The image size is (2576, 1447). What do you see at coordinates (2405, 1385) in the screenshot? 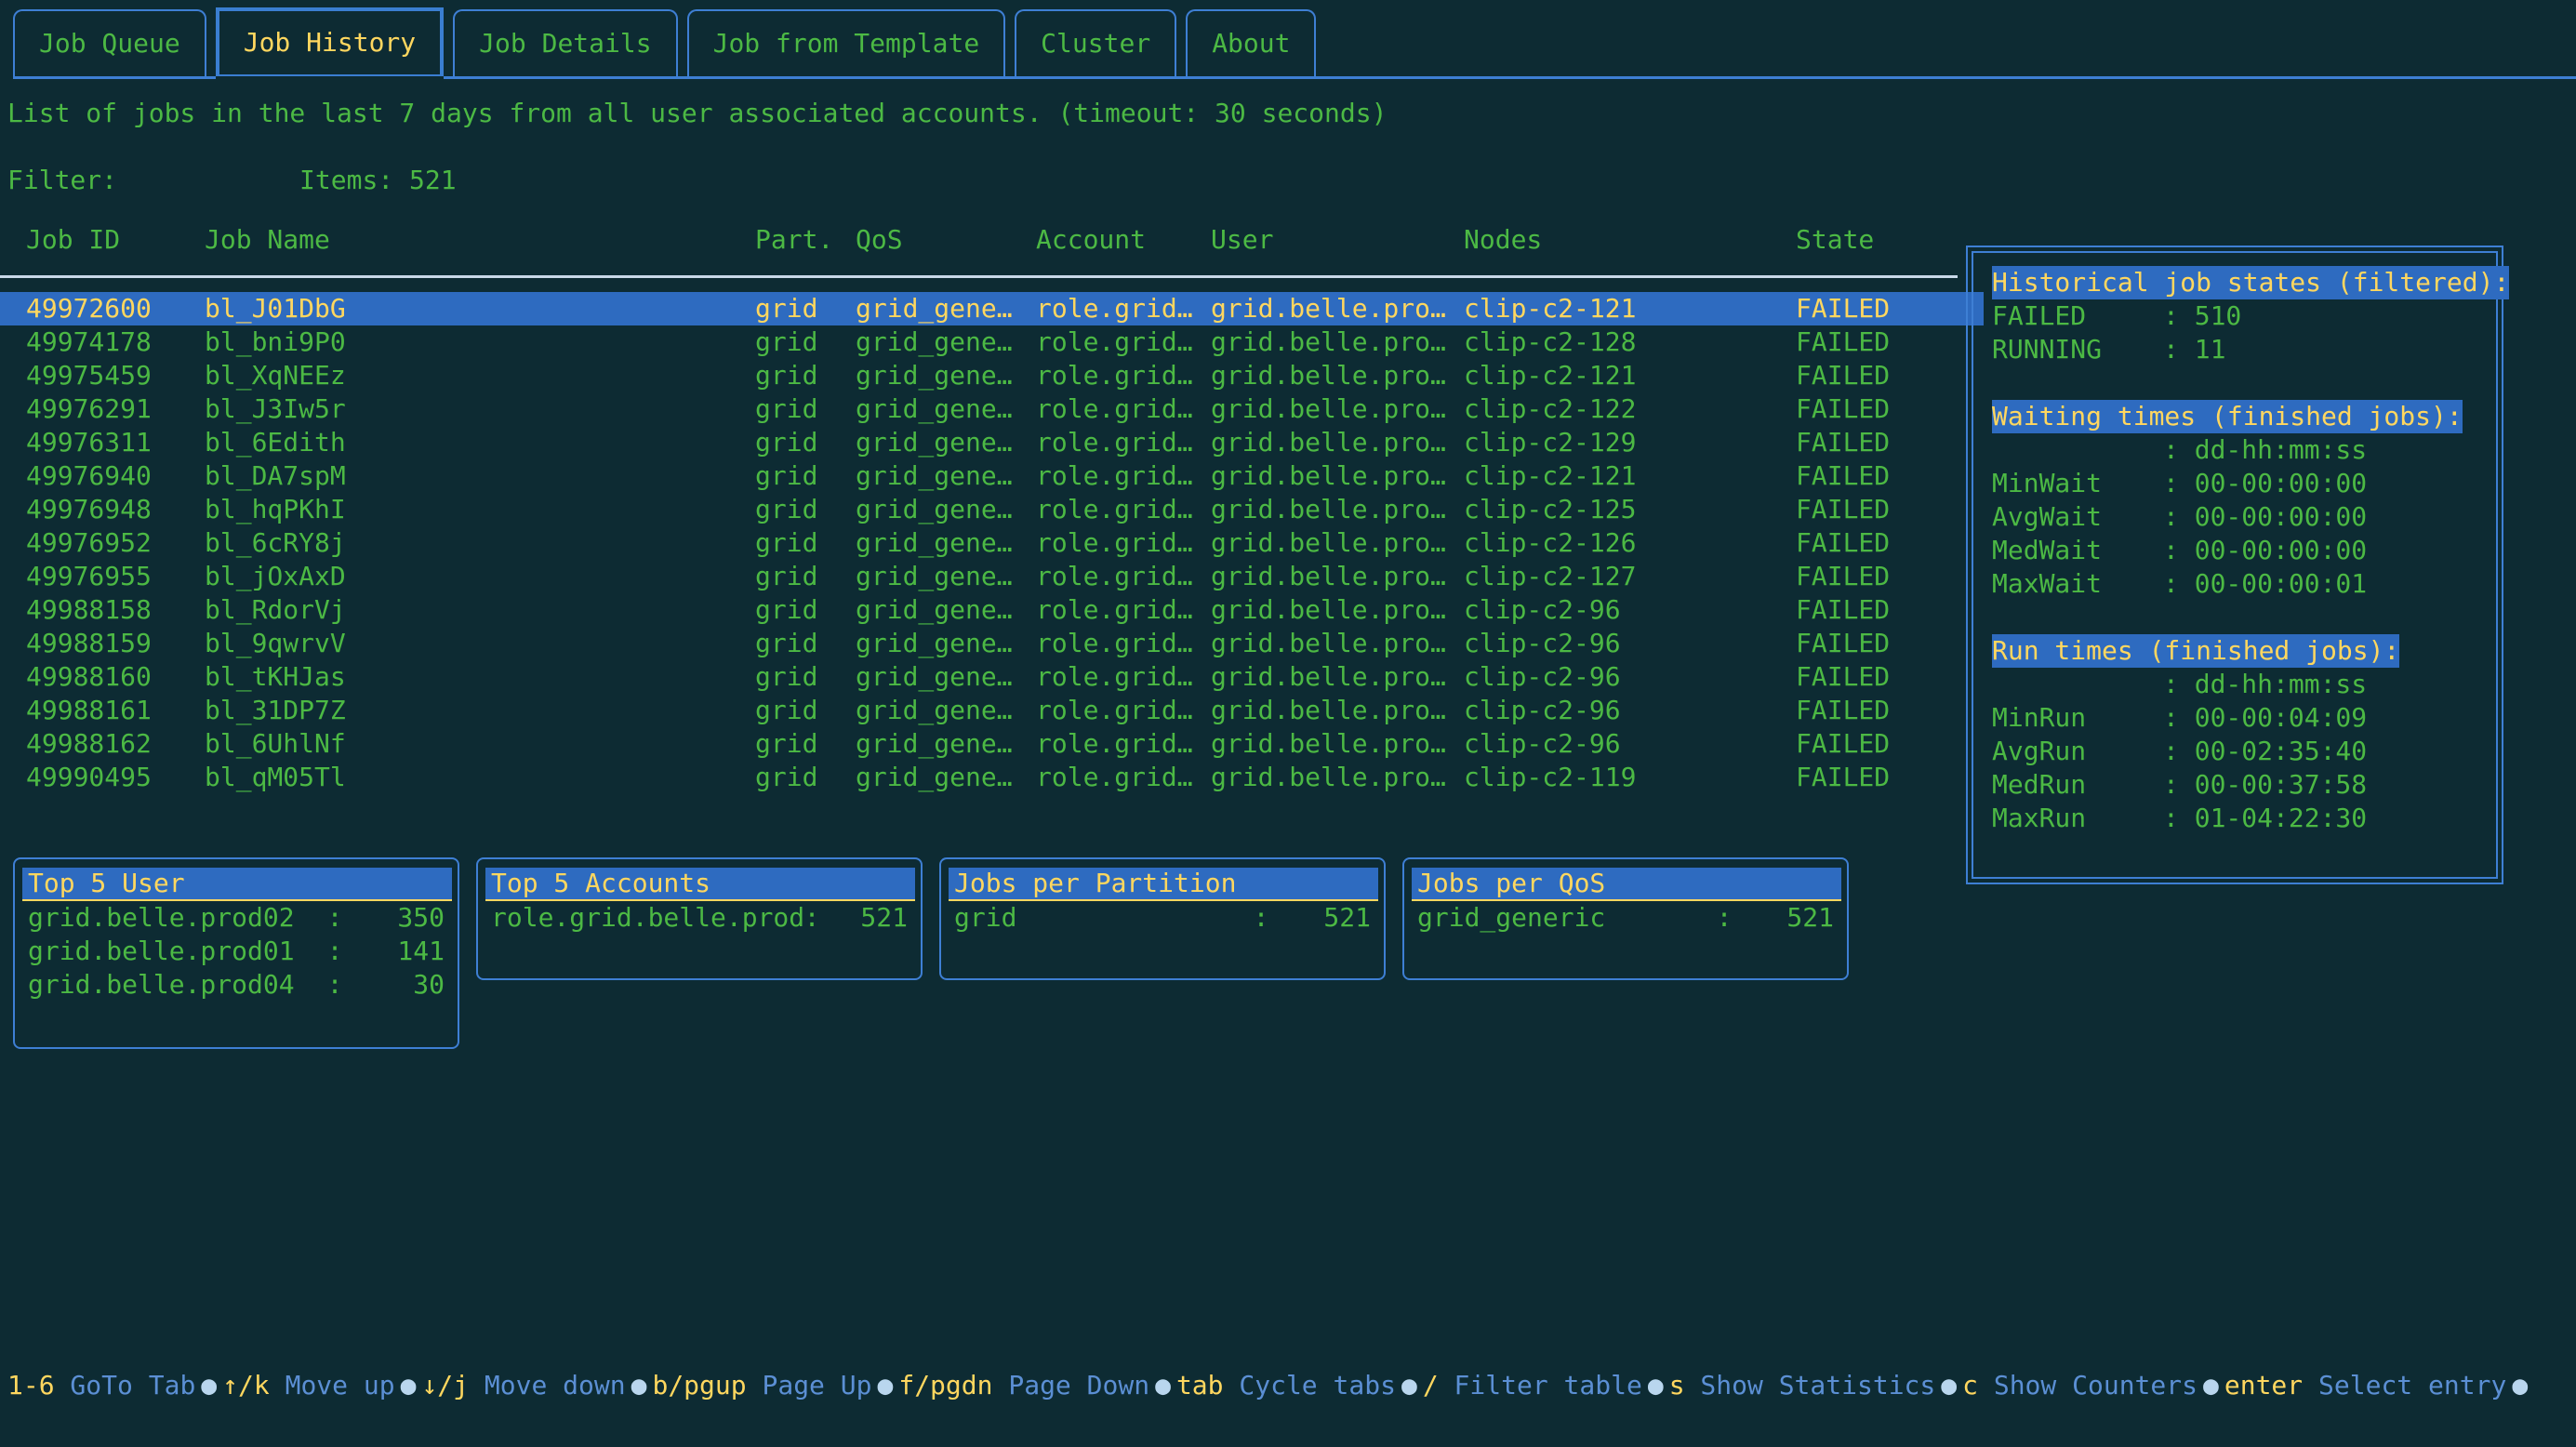
I see `help-desc: Select entry` at bounding box center [2405, 1385].